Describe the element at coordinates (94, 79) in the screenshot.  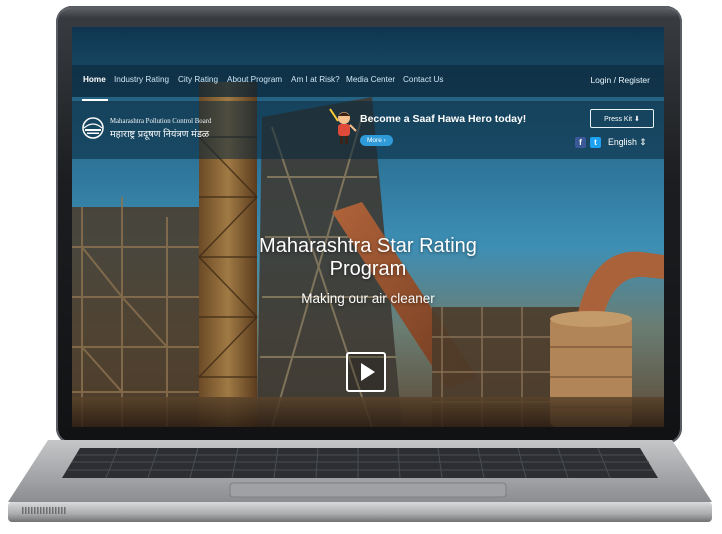
I see `nav-home: Home` at that location.